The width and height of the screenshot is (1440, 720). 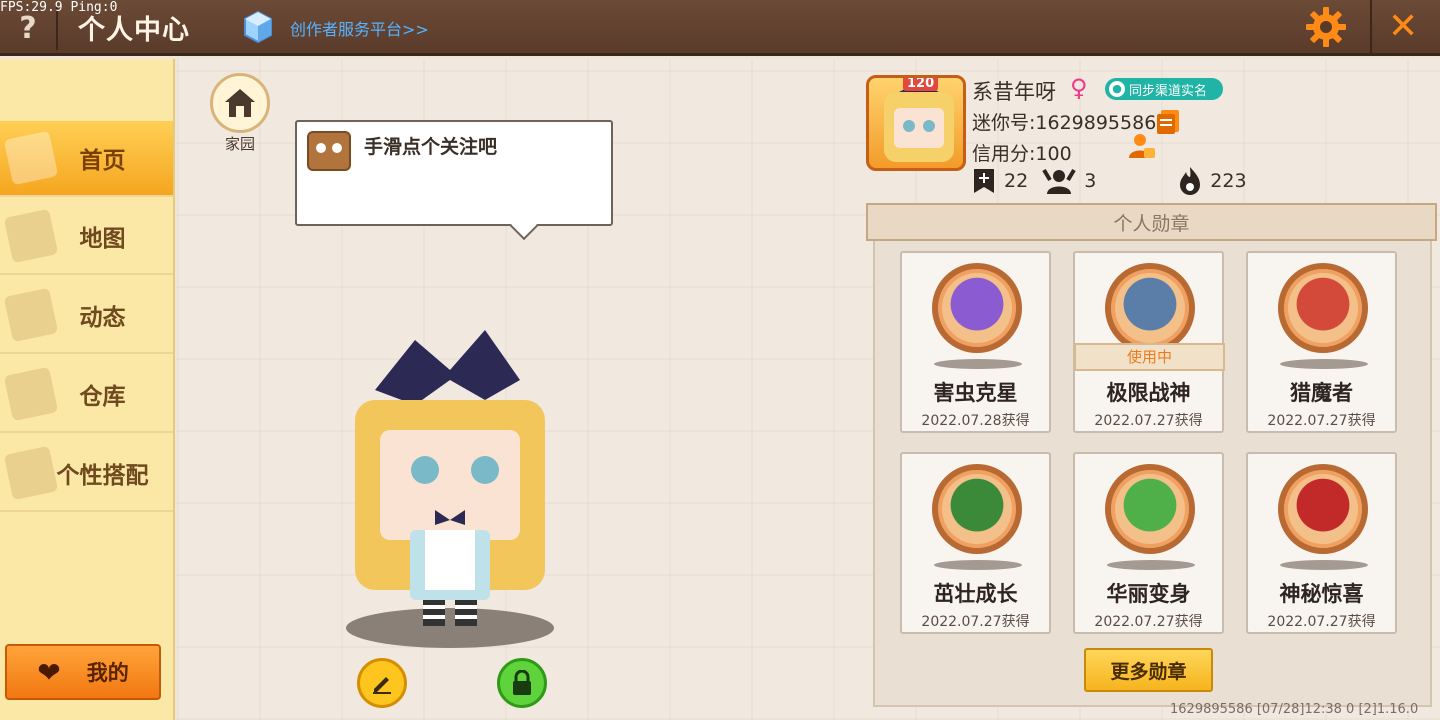 I want to click on sync-label: 同步渠道实名, so click(x=1168, y=91).